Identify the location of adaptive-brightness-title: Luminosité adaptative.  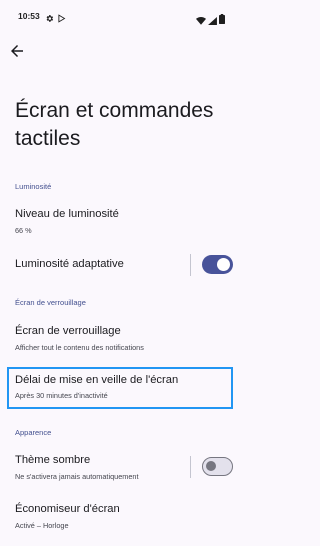
(69, 264).